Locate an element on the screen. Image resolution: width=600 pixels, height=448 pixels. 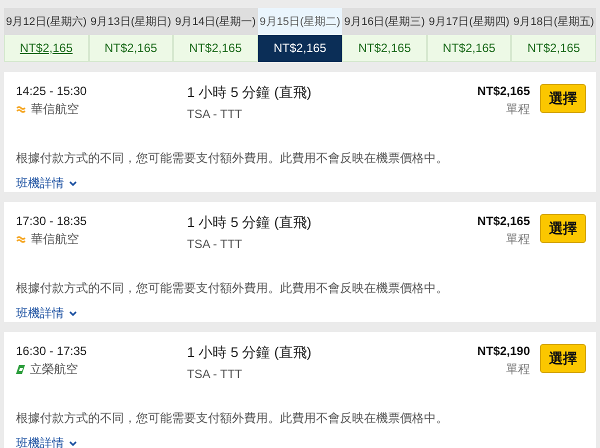
date-tab: 9月18日(星期五) is located at coordinates (553, 21).